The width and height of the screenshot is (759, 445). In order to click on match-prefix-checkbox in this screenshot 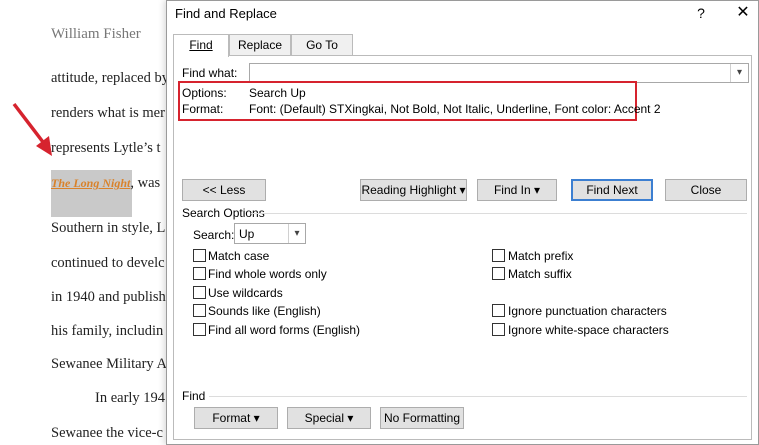, I will do `click(498, 255)`.